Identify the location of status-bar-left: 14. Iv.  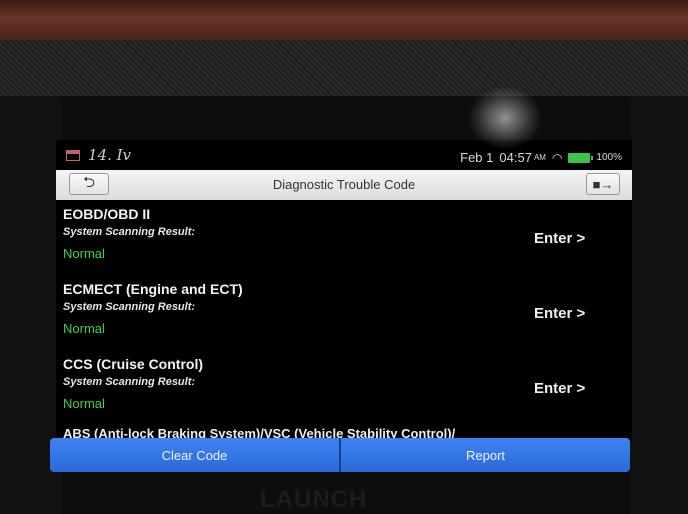
(98, 155).